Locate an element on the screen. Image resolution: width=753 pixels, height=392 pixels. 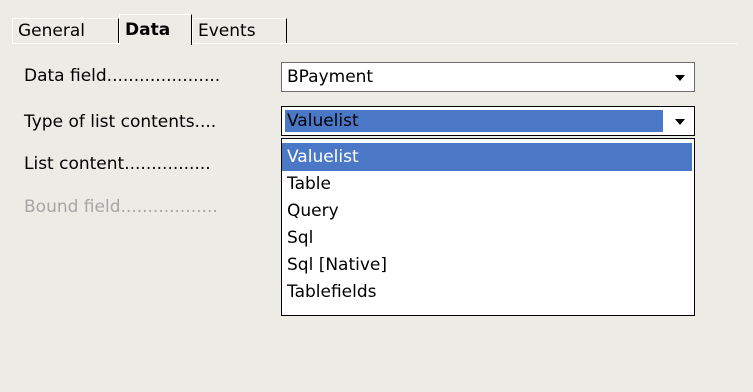
tab-data: Data is located at coordinates (155, 29).